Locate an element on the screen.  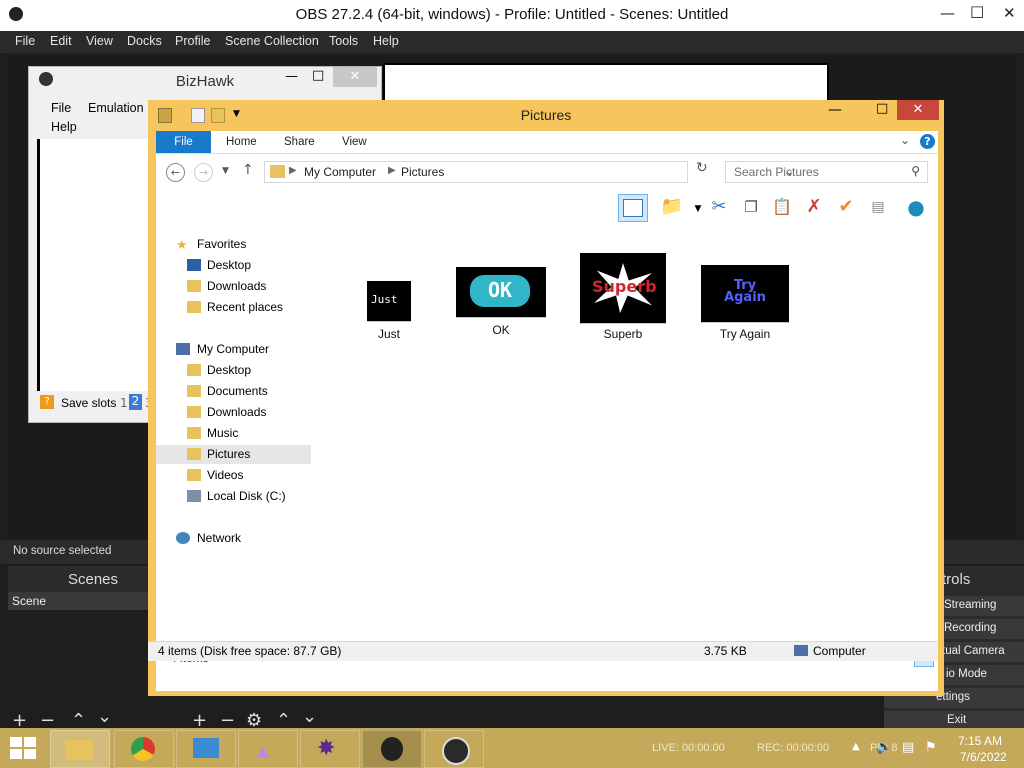
tab-view: View is located at coordinates (354, 142).